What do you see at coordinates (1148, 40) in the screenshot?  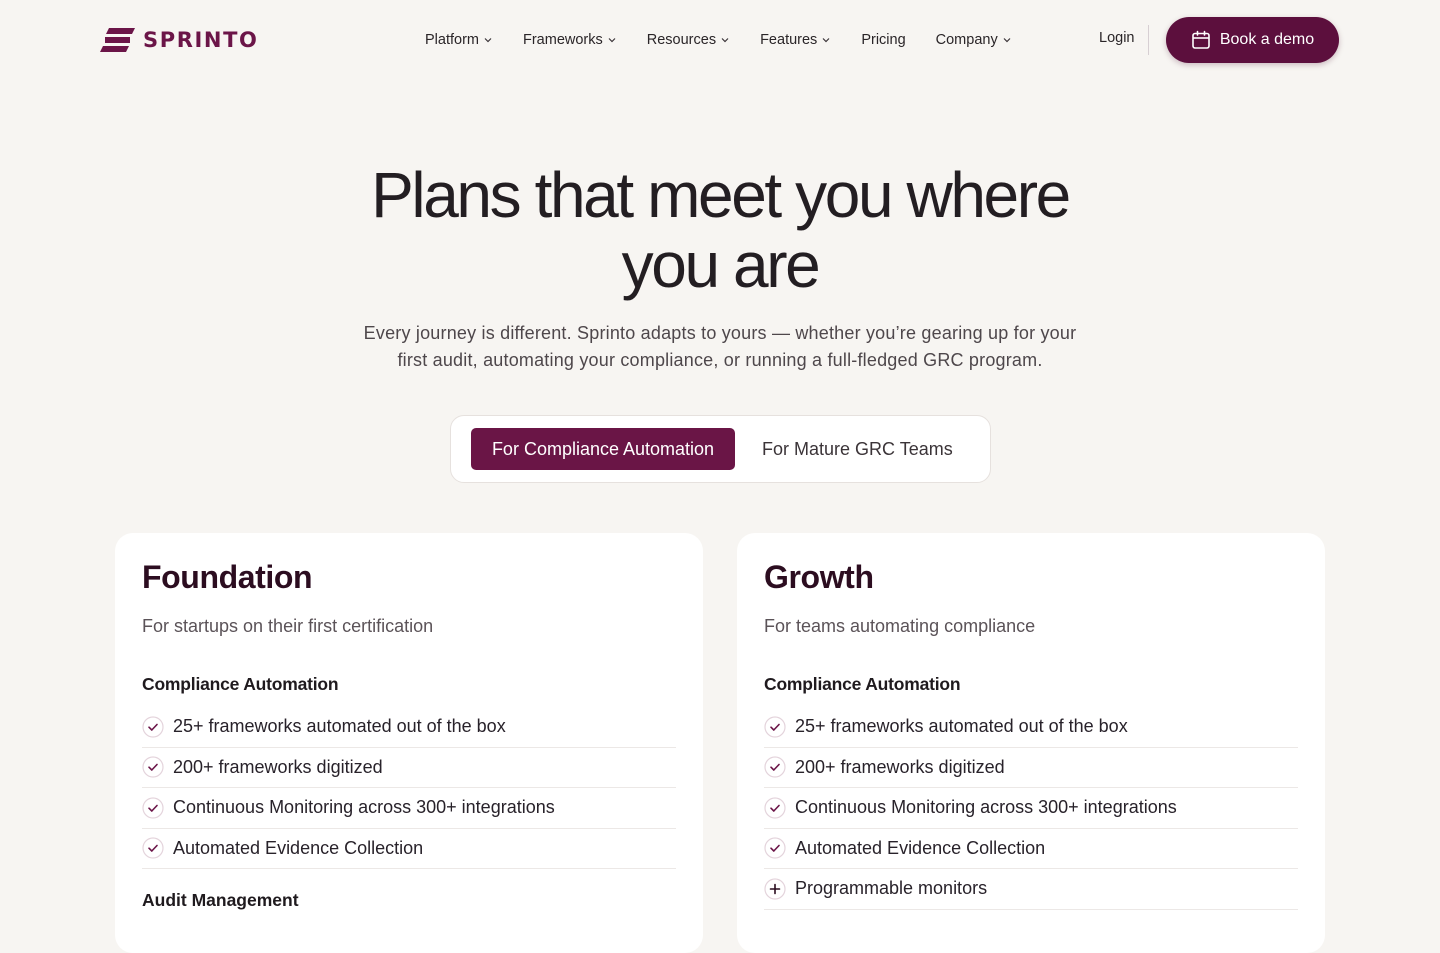 I see `nav-divider` at bounding box center [1148, 40].